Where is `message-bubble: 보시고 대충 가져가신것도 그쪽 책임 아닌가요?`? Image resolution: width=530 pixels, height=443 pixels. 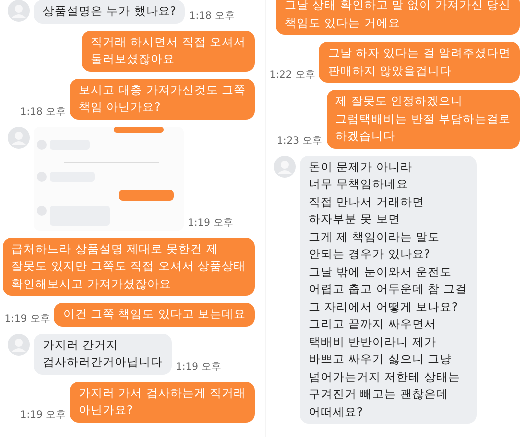
message-bubble: 보시고 대충 가져가신것도 그쪽 책임 아닌가요? is located at coordinates (162, 99).